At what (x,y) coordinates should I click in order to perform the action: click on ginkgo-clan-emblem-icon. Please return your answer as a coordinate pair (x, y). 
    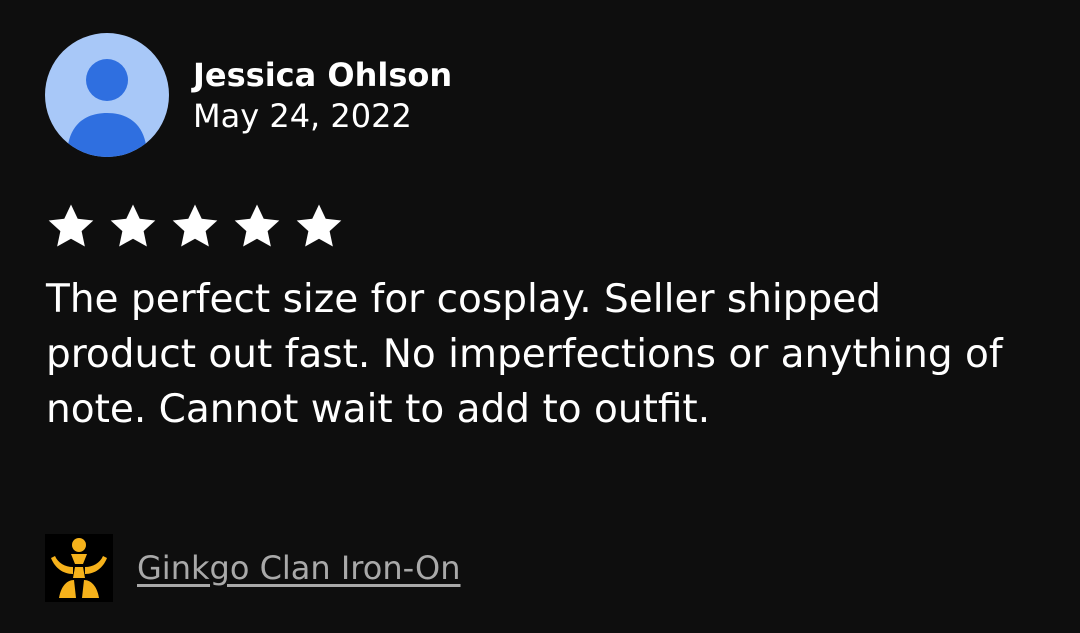
    Looking at the image, I should click on (79, 568).